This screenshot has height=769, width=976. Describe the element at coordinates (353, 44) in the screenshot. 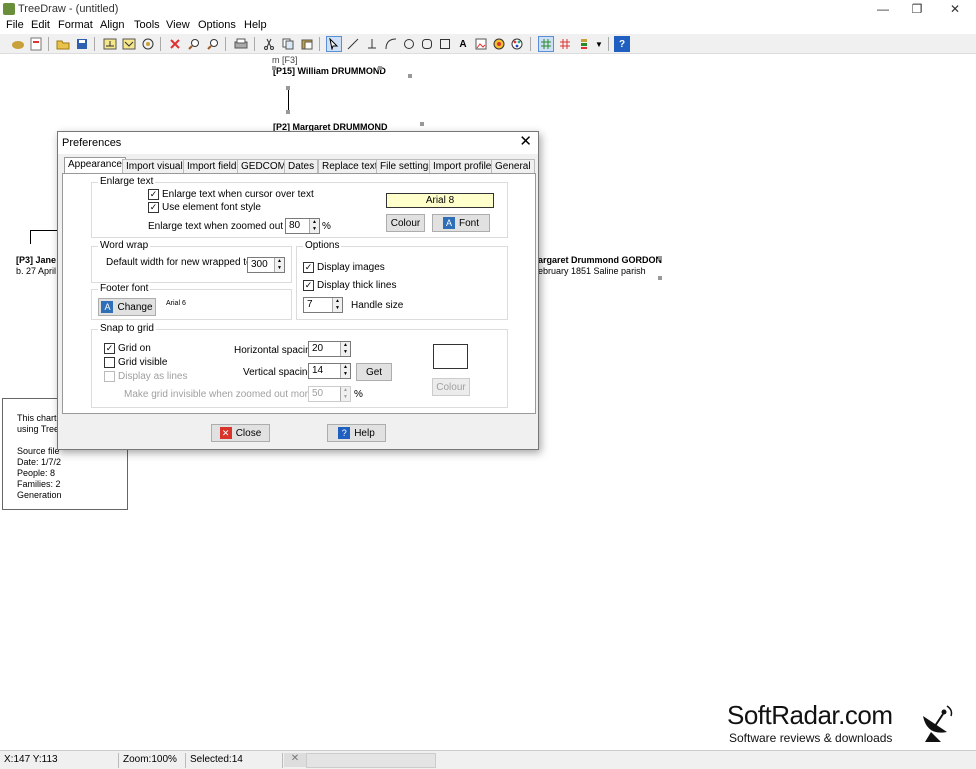

I see `line-tool-icon` at that location.